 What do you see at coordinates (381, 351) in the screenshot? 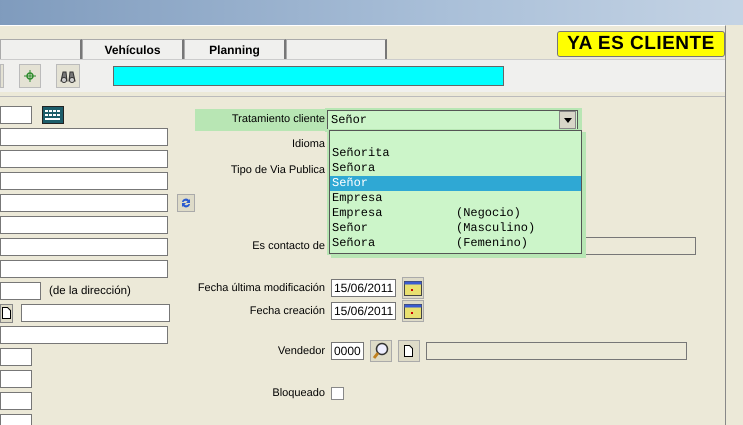
I see `search-icon` at bounding box center [381, 351].